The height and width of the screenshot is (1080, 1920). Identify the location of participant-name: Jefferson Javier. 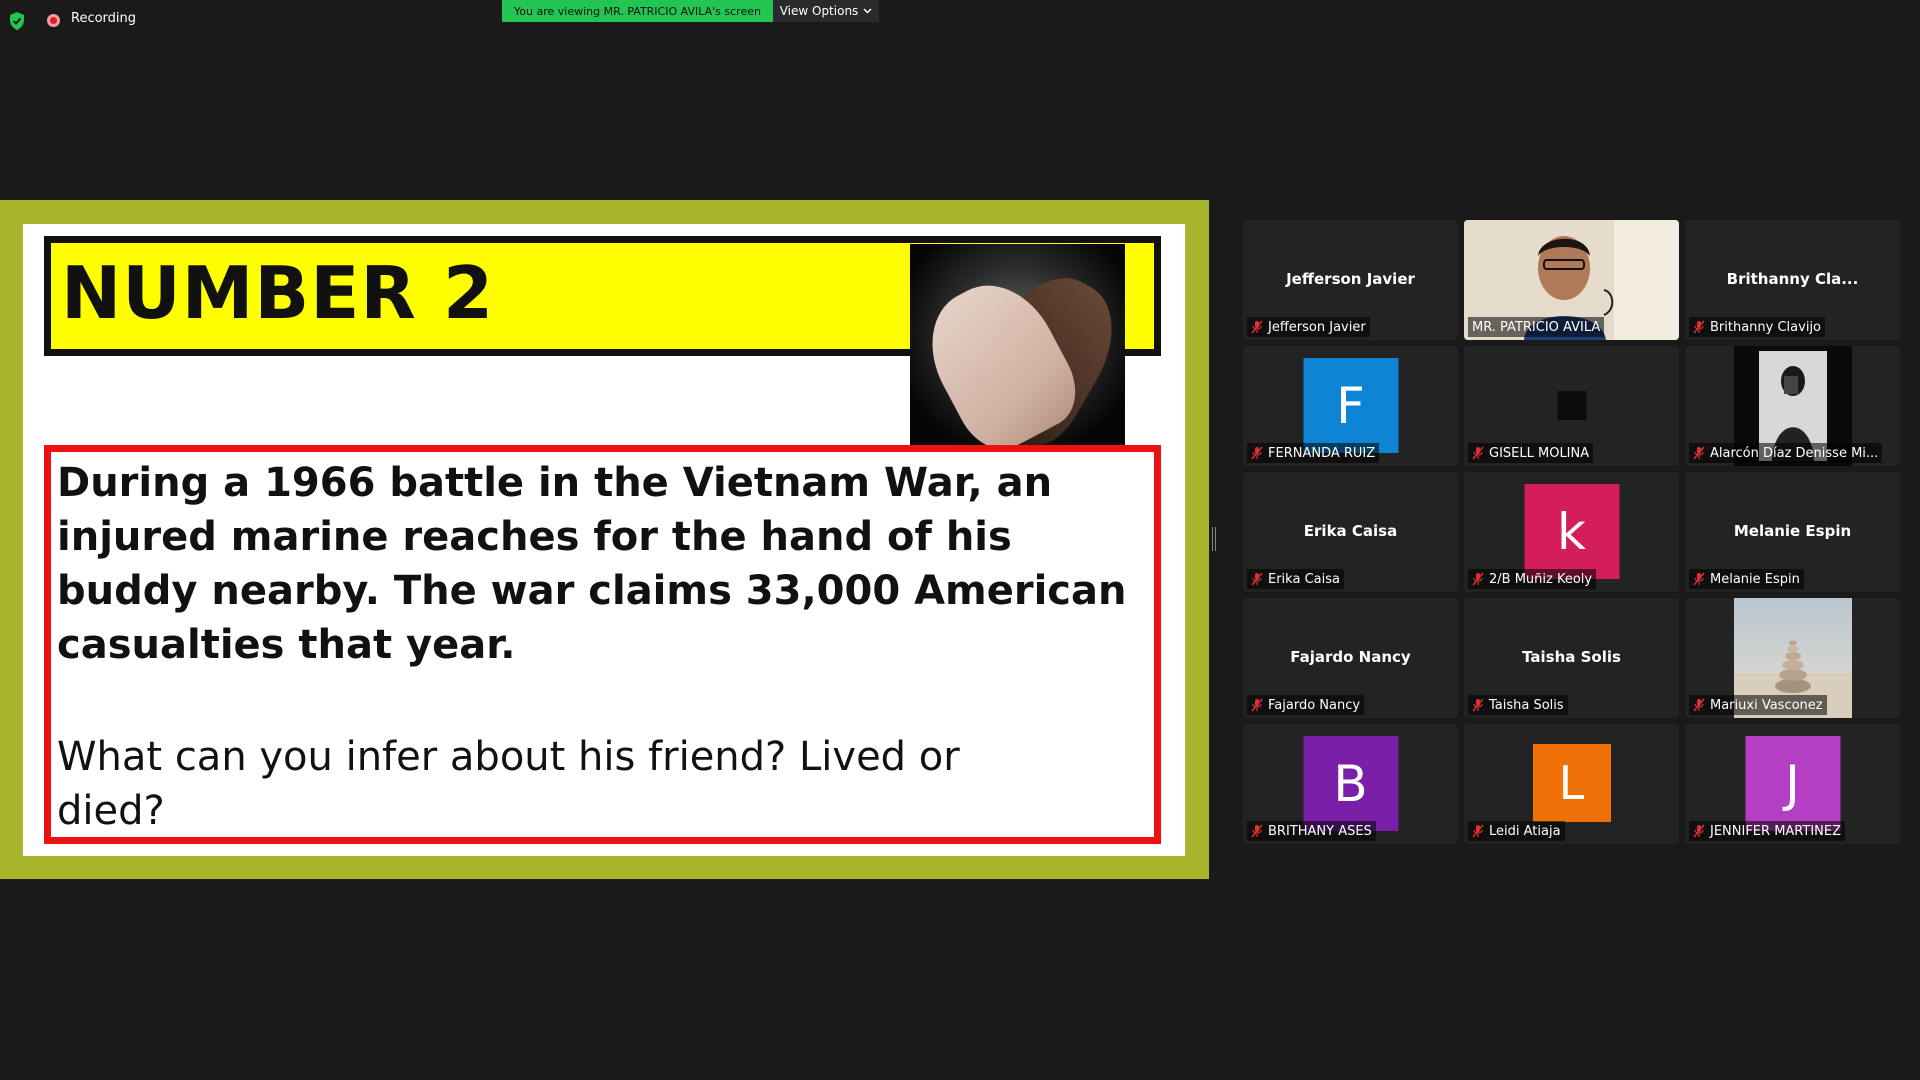
(1317, 327).